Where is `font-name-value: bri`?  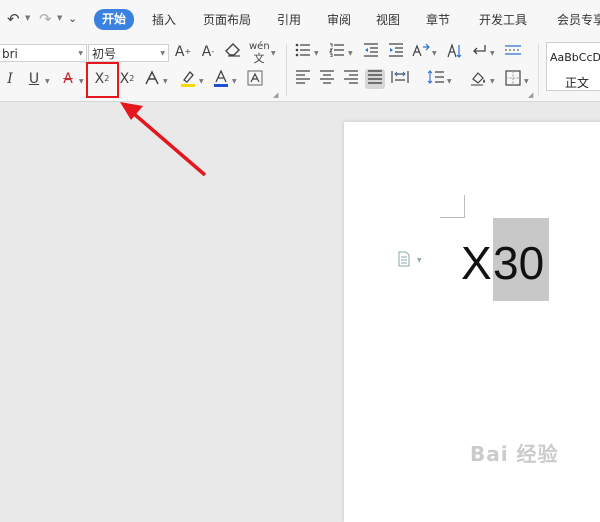 font-name-value: bri is located at coordinates (10, 54).